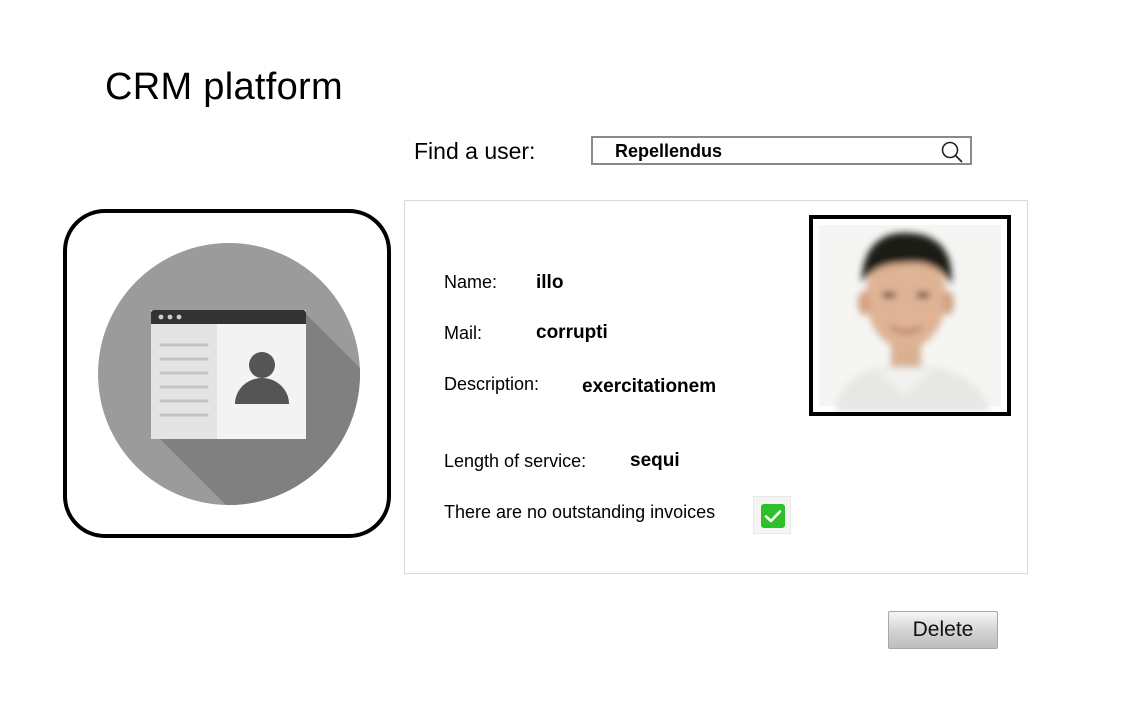 Image resolution: width=1130 pixels, height=707 pixels. What do you see at coordinates (492, 384) in the screenshot?
I see `description-label: Description:` at bounding box center [492, 384].